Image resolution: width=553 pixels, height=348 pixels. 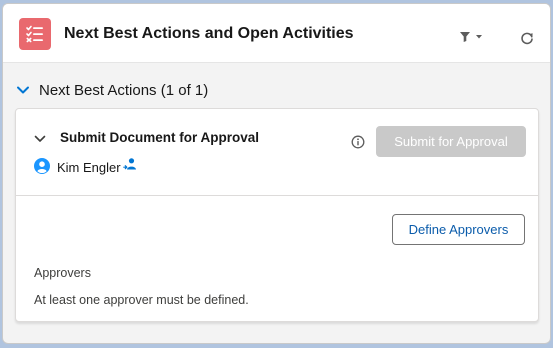 What do you see at coordinates (89, 167) in the screenshot?
I see `assignee-name: Kim Engler` at bounding box center [89, 167].